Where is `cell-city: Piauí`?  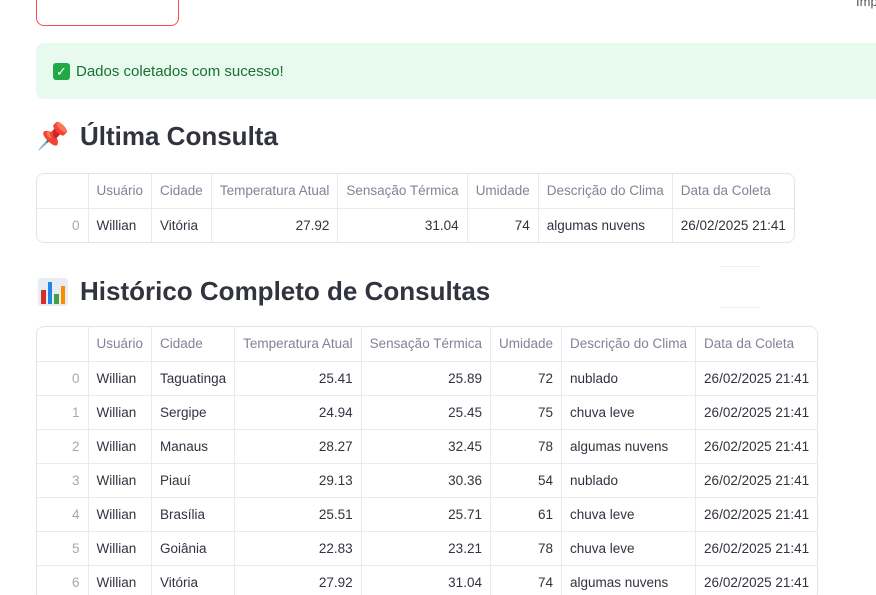
cell-city: Piauí is located at coordinates (193, 480).